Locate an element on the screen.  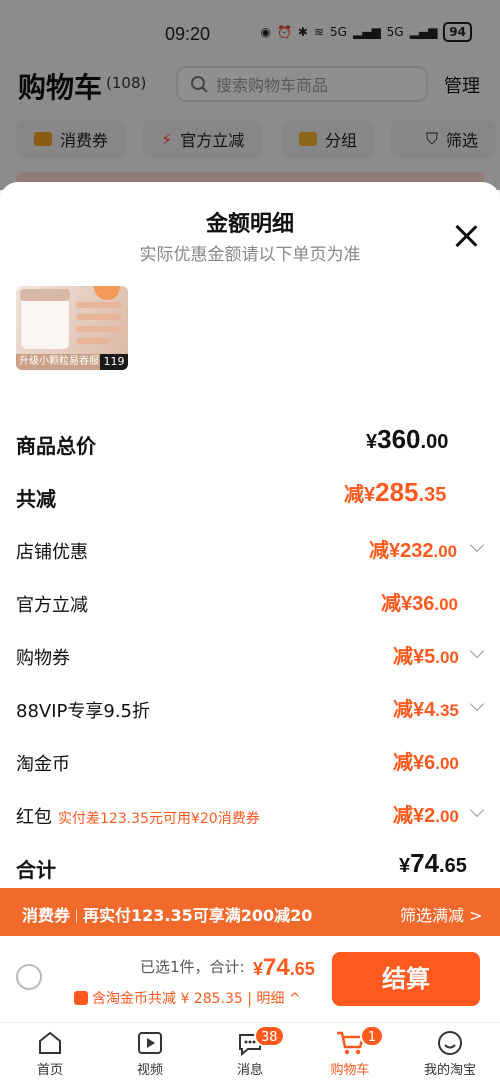
row-label: 88VIP专享9.5折 is located at coordinates (83, 711).